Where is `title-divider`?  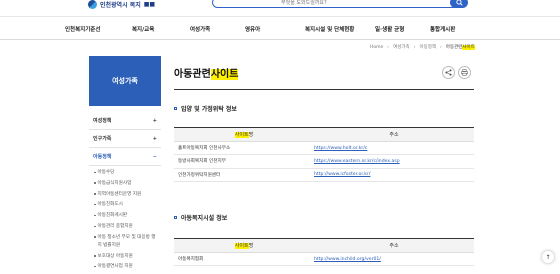
title-divider is located at coordinates (324, 89).